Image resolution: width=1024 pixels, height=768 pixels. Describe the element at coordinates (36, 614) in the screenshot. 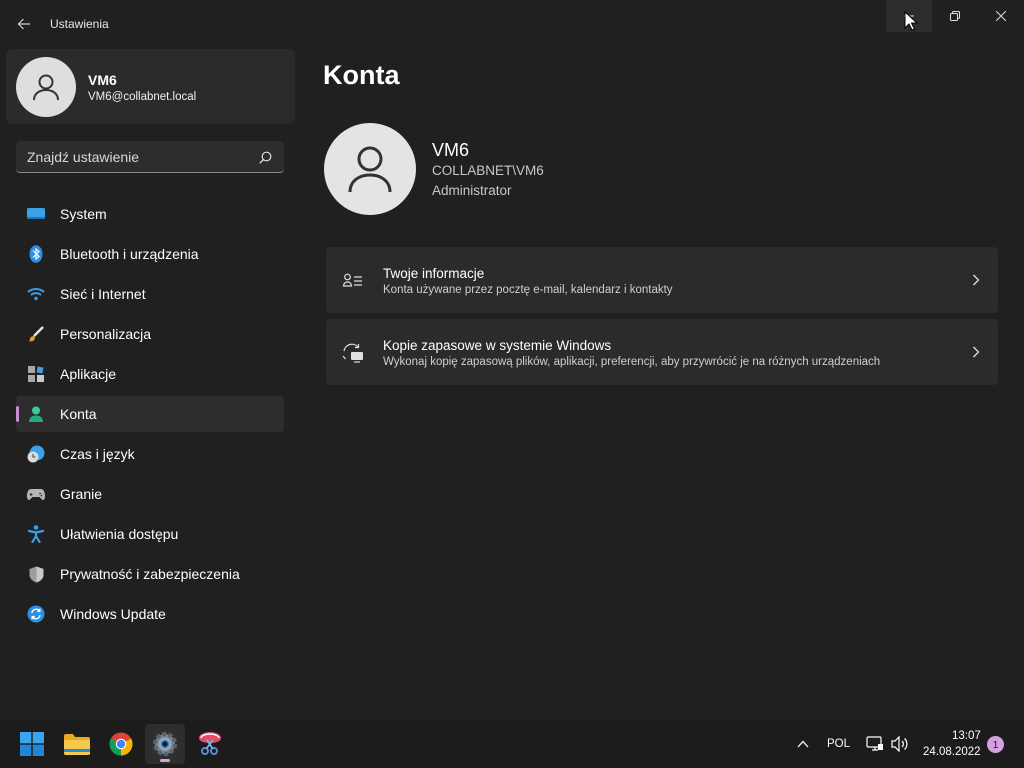

I see `update-icon` at that location.